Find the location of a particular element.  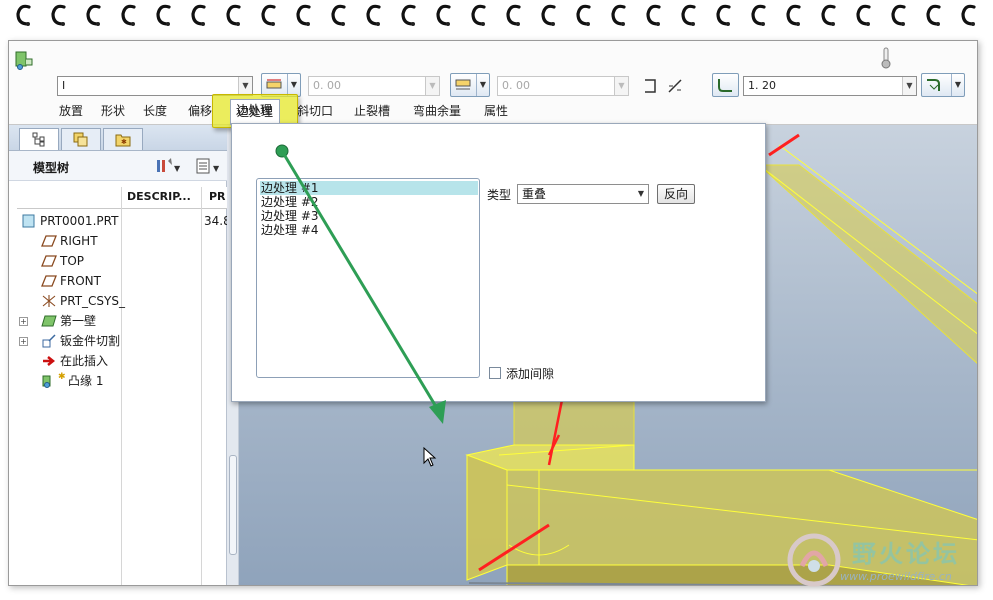

tree-column-header: DESCRIP... PR is located at coordinates (122, 198).